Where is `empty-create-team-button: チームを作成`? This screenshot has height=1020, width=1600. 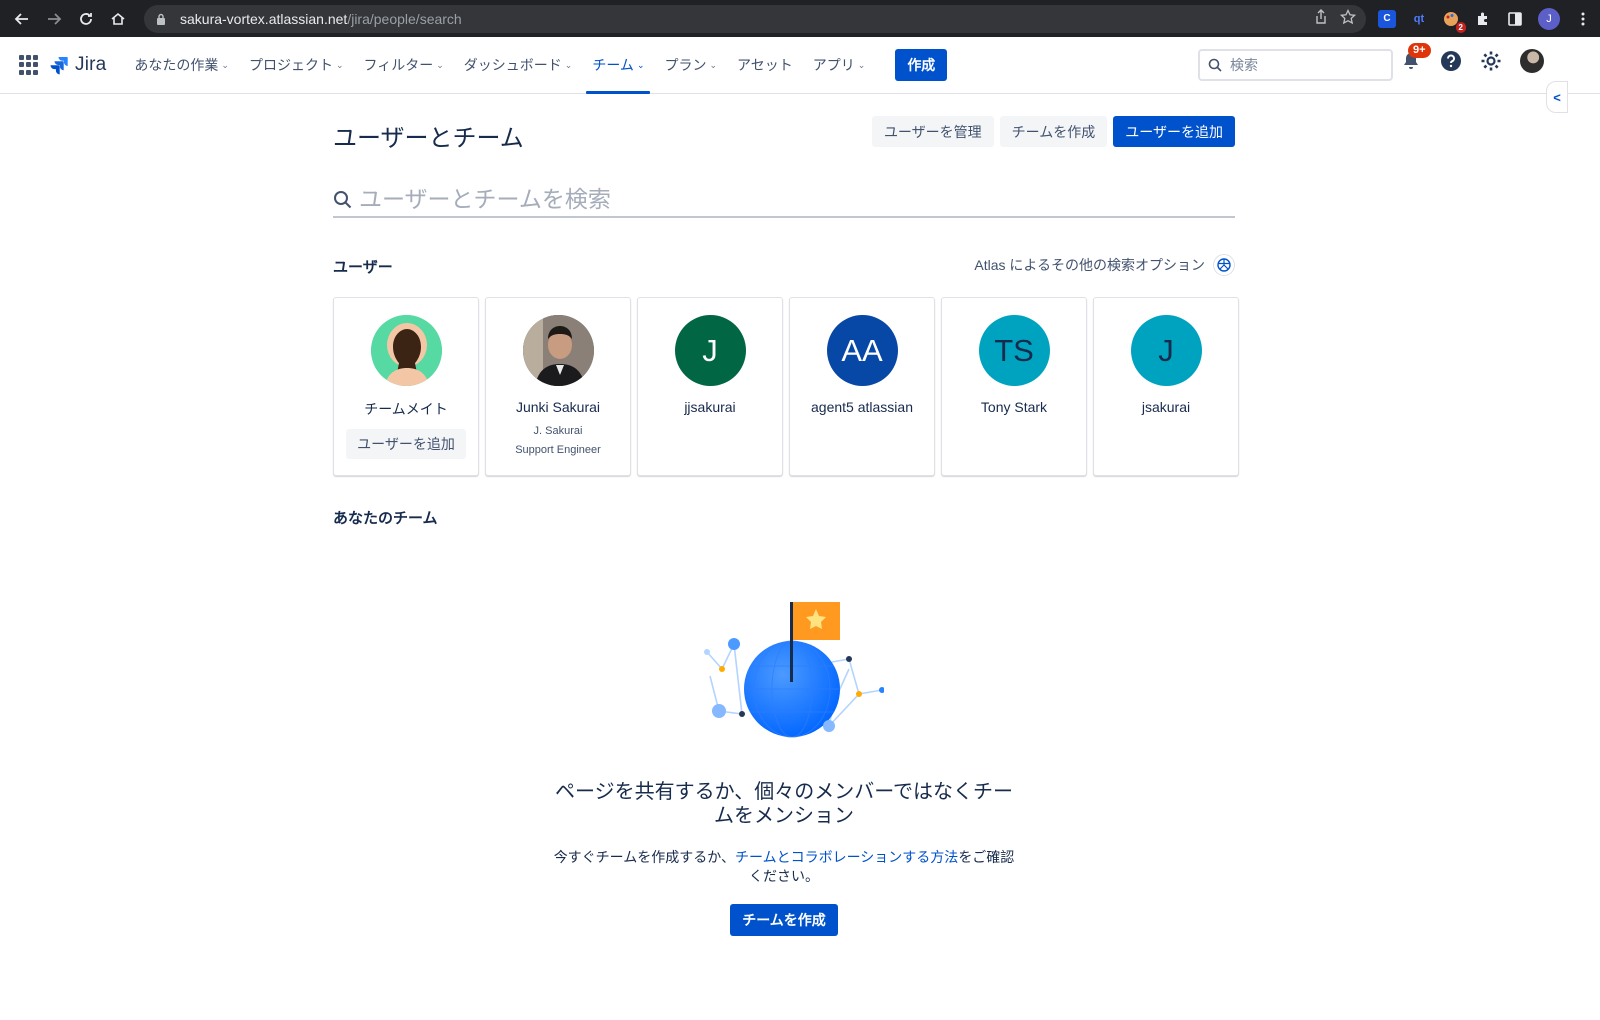 empty-create-team-button: チームを作成 is located at coordinates (784, 920).